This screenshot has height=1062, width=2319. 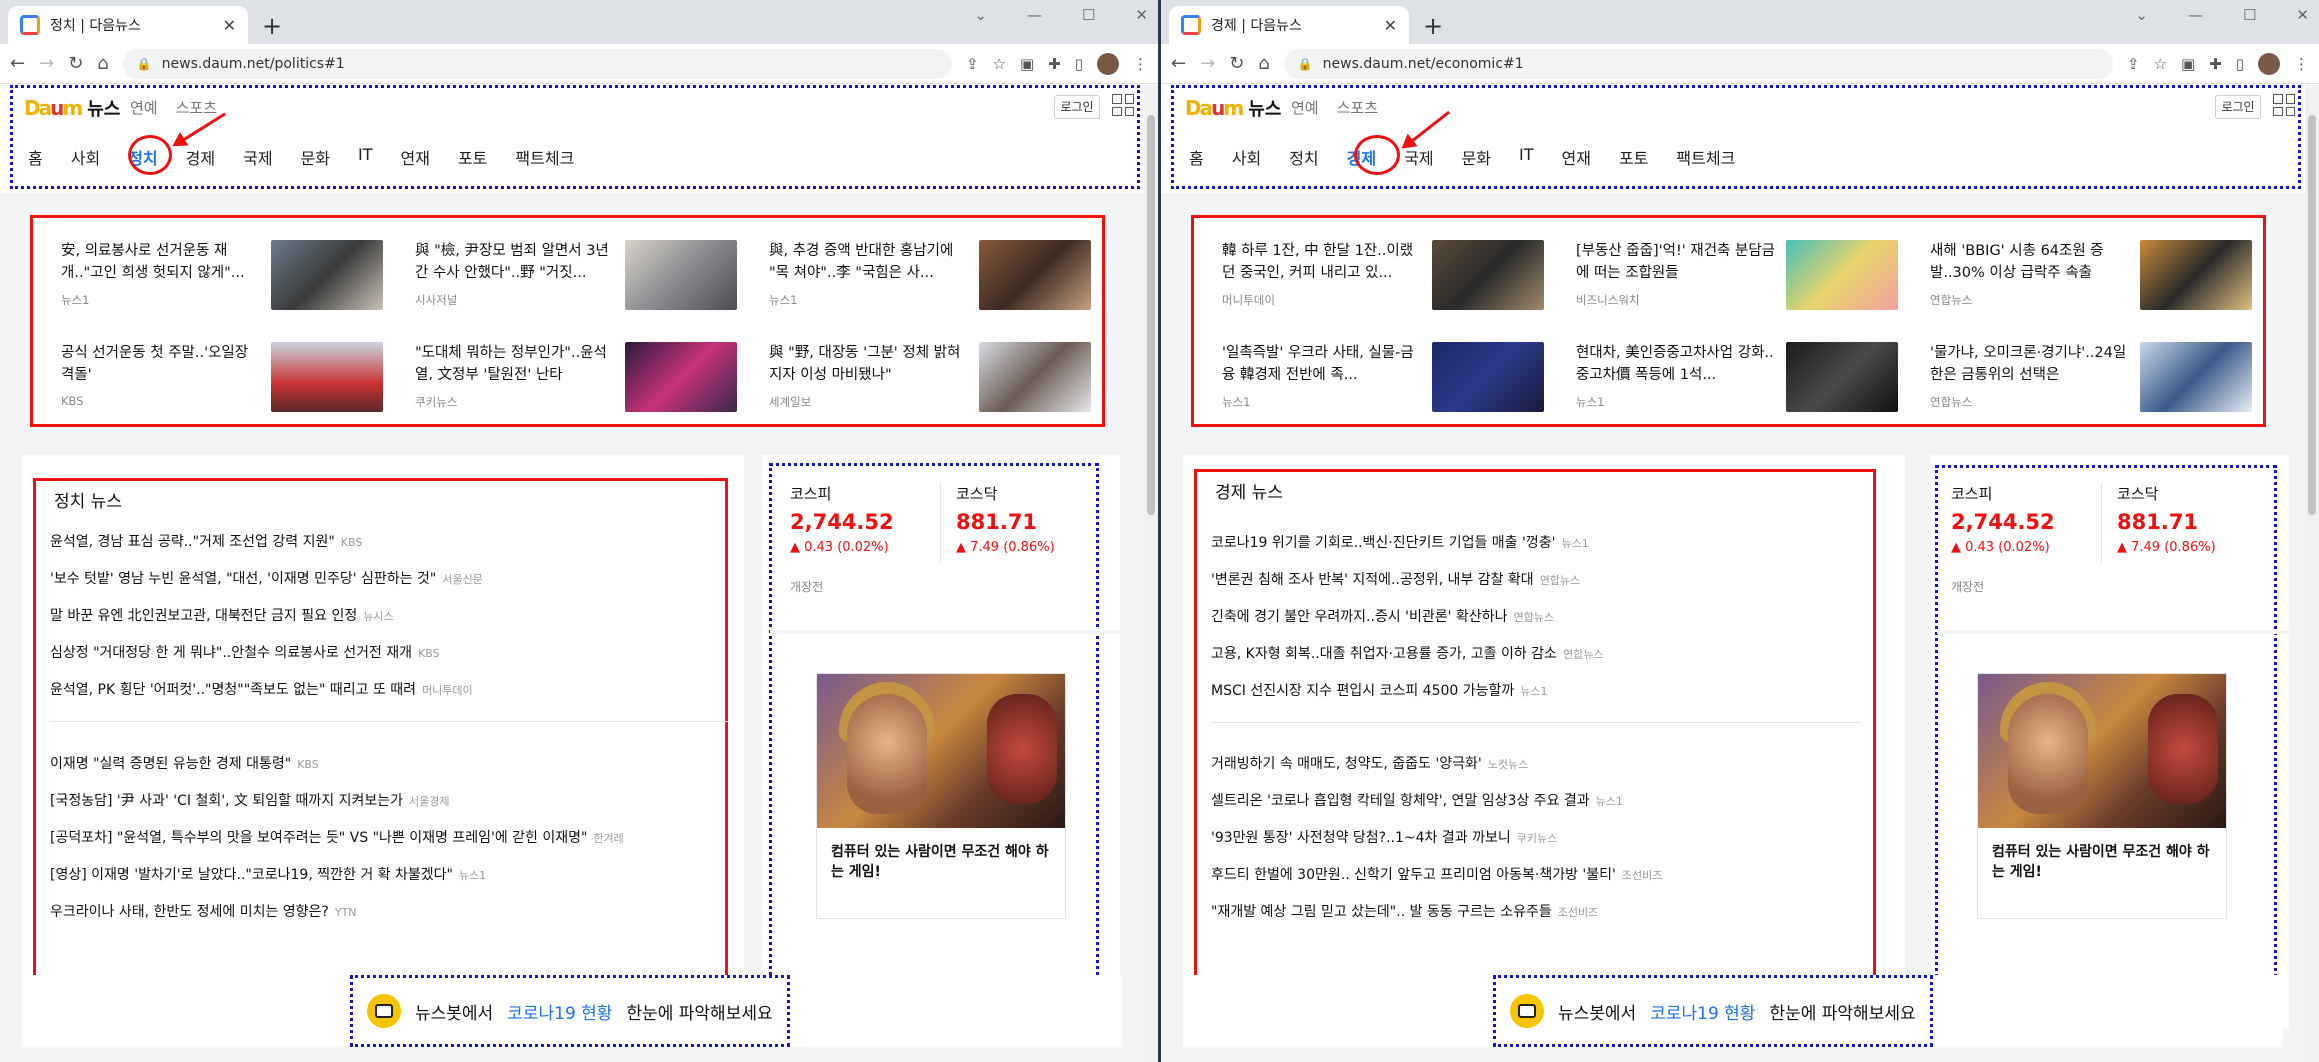 I want to click on extension-icon: ▣, so click(x=2188, y=64).